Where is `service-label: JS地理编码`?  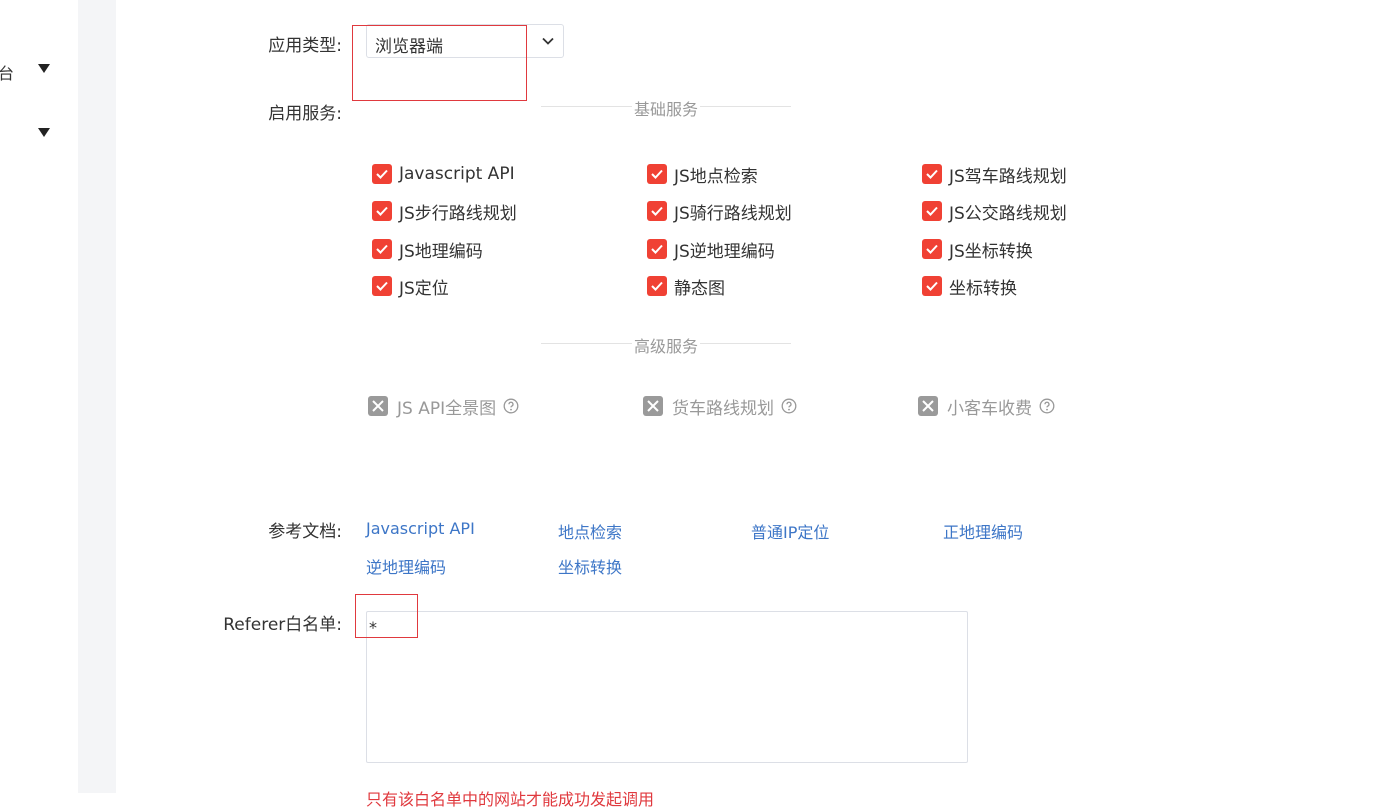 service-label: JS地理编码 is located at coordinates (441, 251).